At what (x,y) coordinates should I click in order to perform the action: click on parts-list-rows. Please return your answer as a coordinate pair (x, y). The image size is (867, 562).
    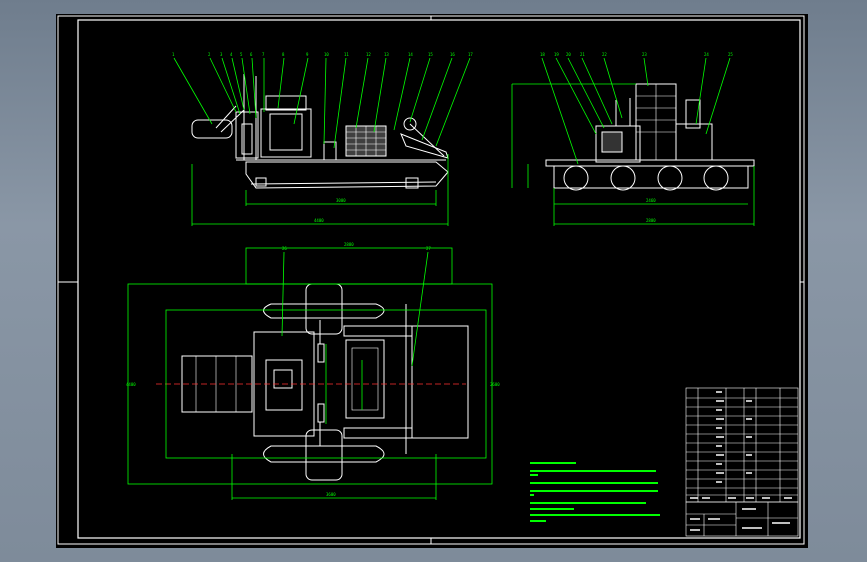
    Looking at the image, I should click on (742, 446).